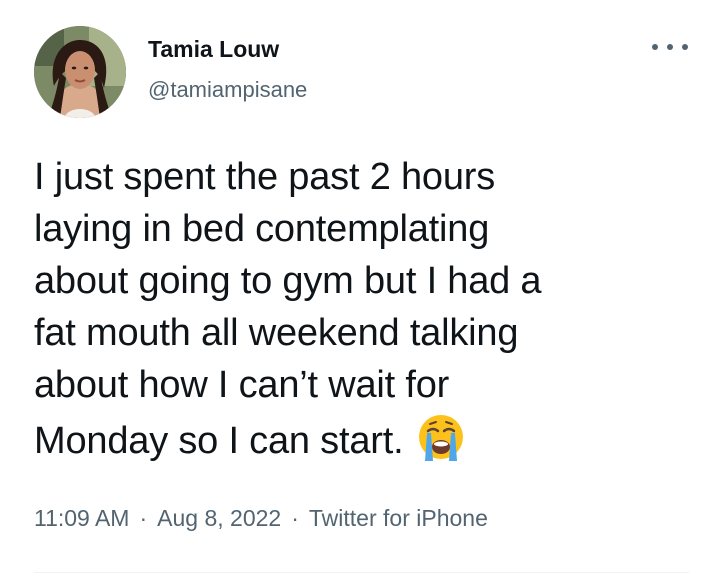 The height and width of the screenshot is (585, 720). What do you see at coordinates (265, 177) in the screenshot?
I see `tweet-text-line: I just spent the past 2 hours` at bounding box center [265, 177].